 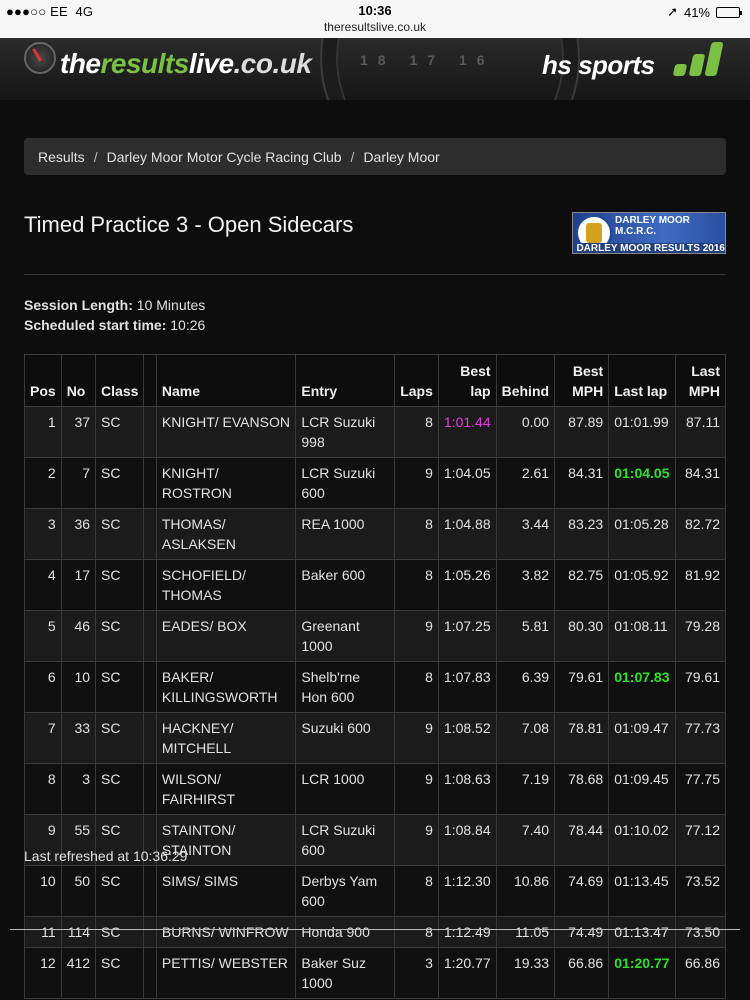 What do you see at coordinates (78, 738) in the screenshot?
I see `cell-no: 33` at bounding box center [78, 738].